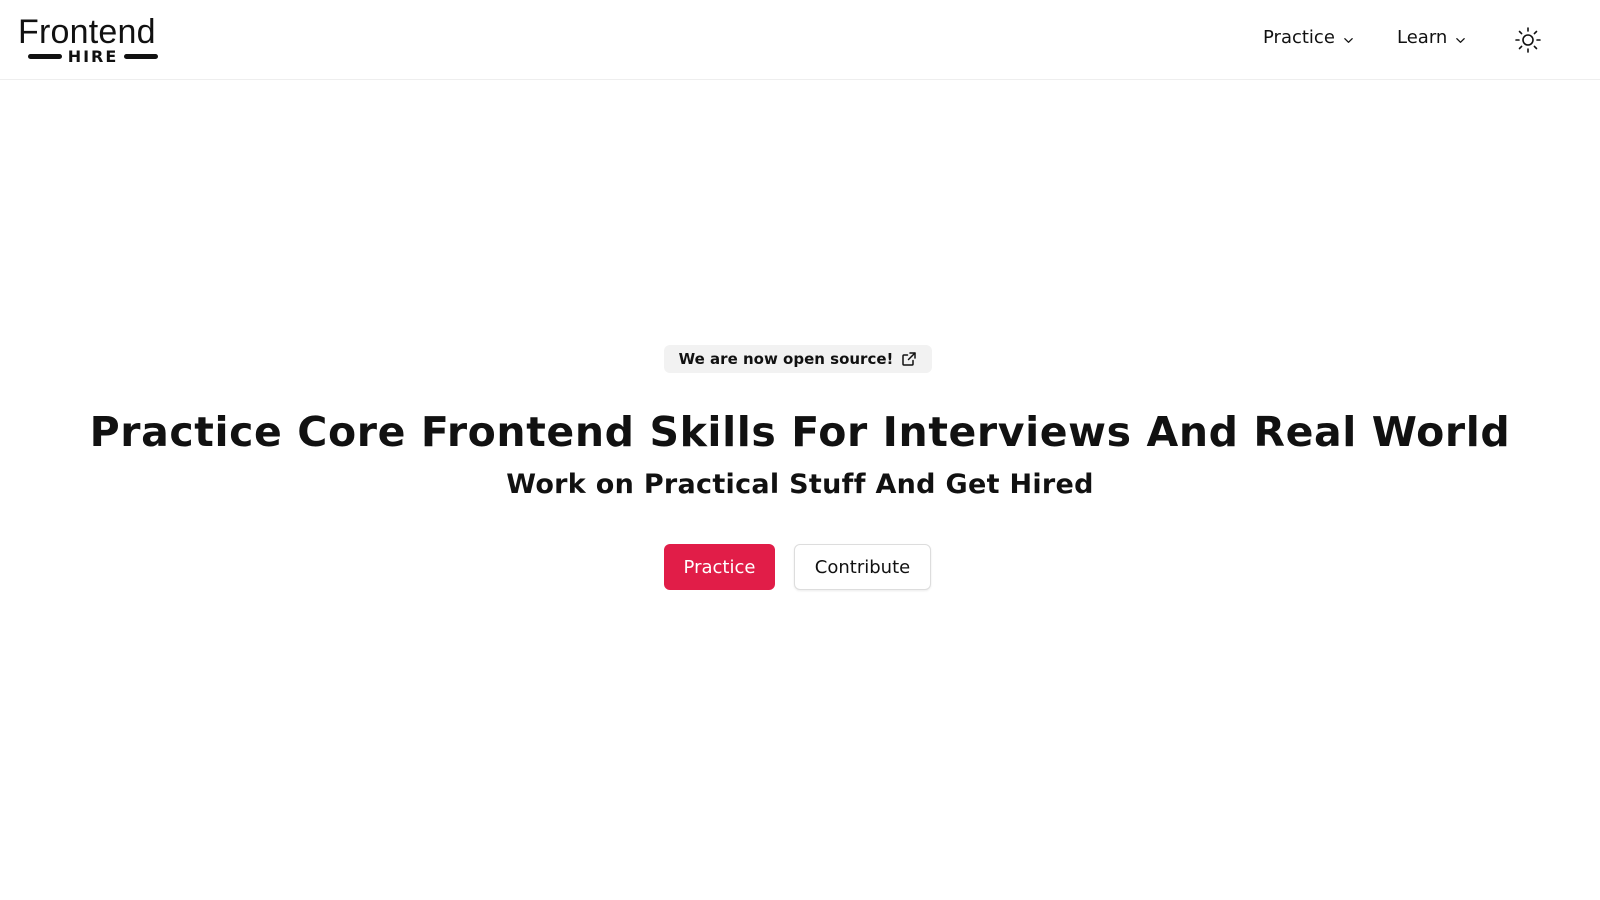 The image size is (1600, 900). I want to click on sun-icon, so click(1528, 40).